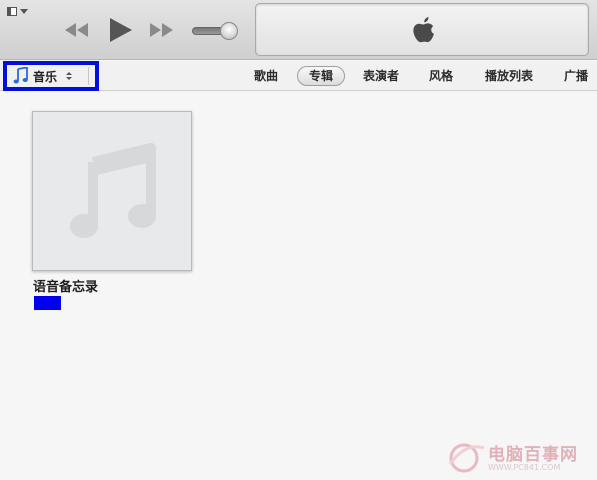 The height and width of the screenshot is (480, 597). Describe the element at coordinates (47, 303) in the screenshot. I see `album-highlight-marker` at that location.